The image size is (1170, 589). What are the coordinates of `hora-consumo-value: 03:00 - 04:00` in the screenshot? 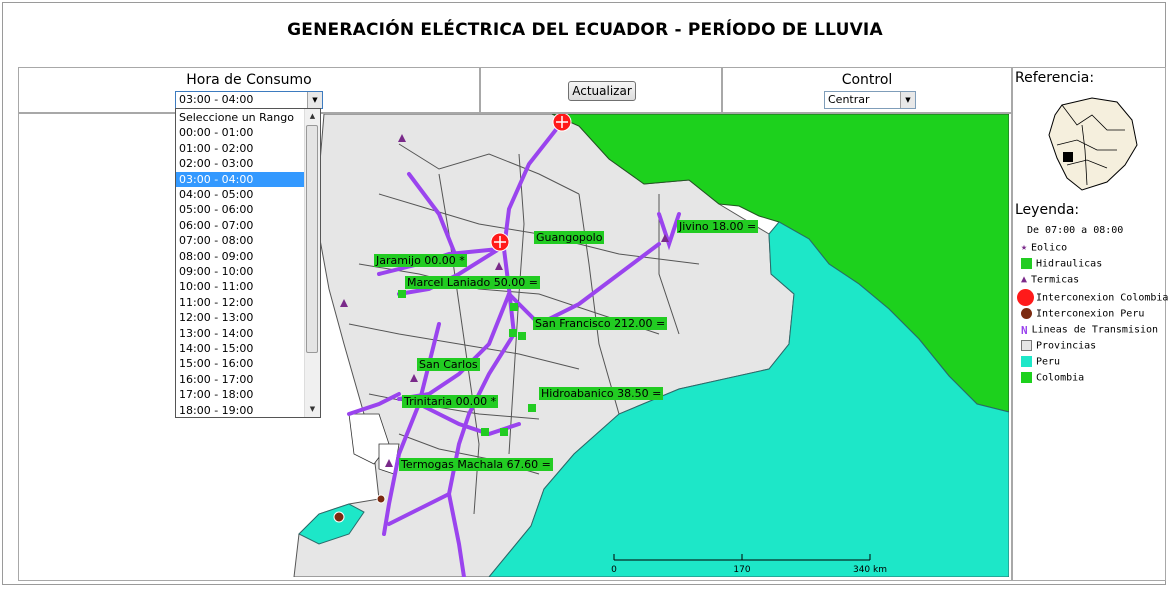 It's located at (216, 99).